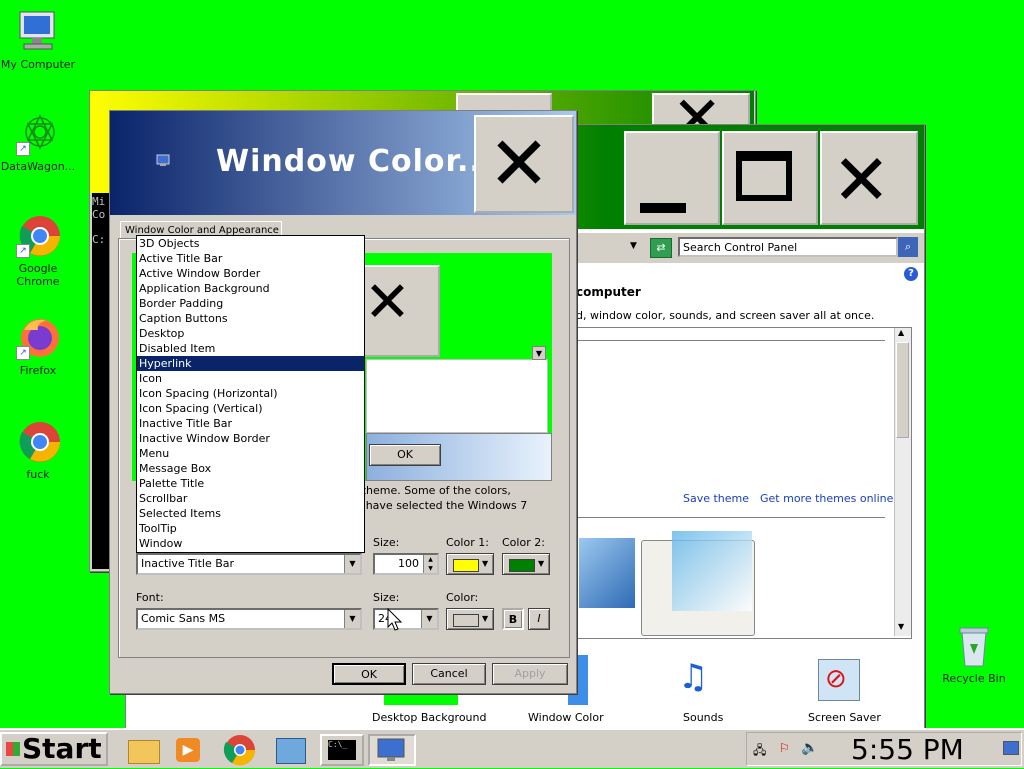 This screenshot has height=769, width=1024. I want to click on dialog-app-icon, so click(163, 160).